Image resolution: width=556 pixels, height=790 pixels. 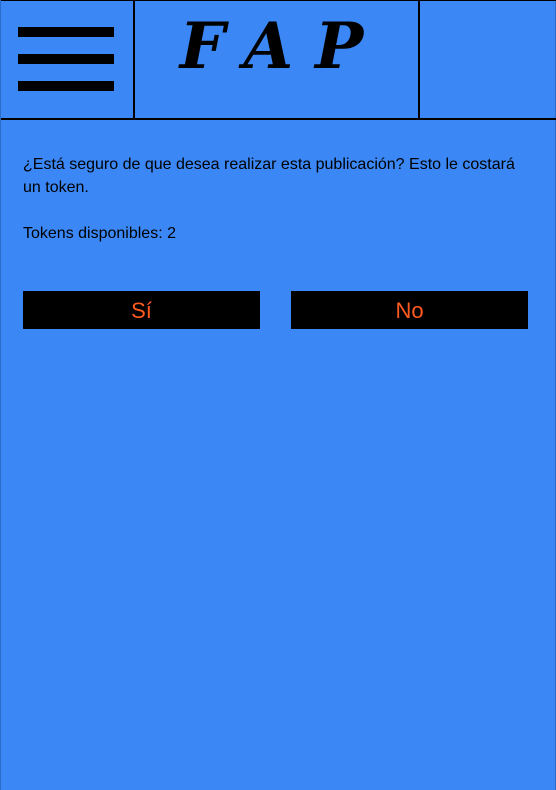 What do you see at coordinates (66, 32) in the screenshot?
I see `hamburger-menu-icon` at bounding box center [66, 32].